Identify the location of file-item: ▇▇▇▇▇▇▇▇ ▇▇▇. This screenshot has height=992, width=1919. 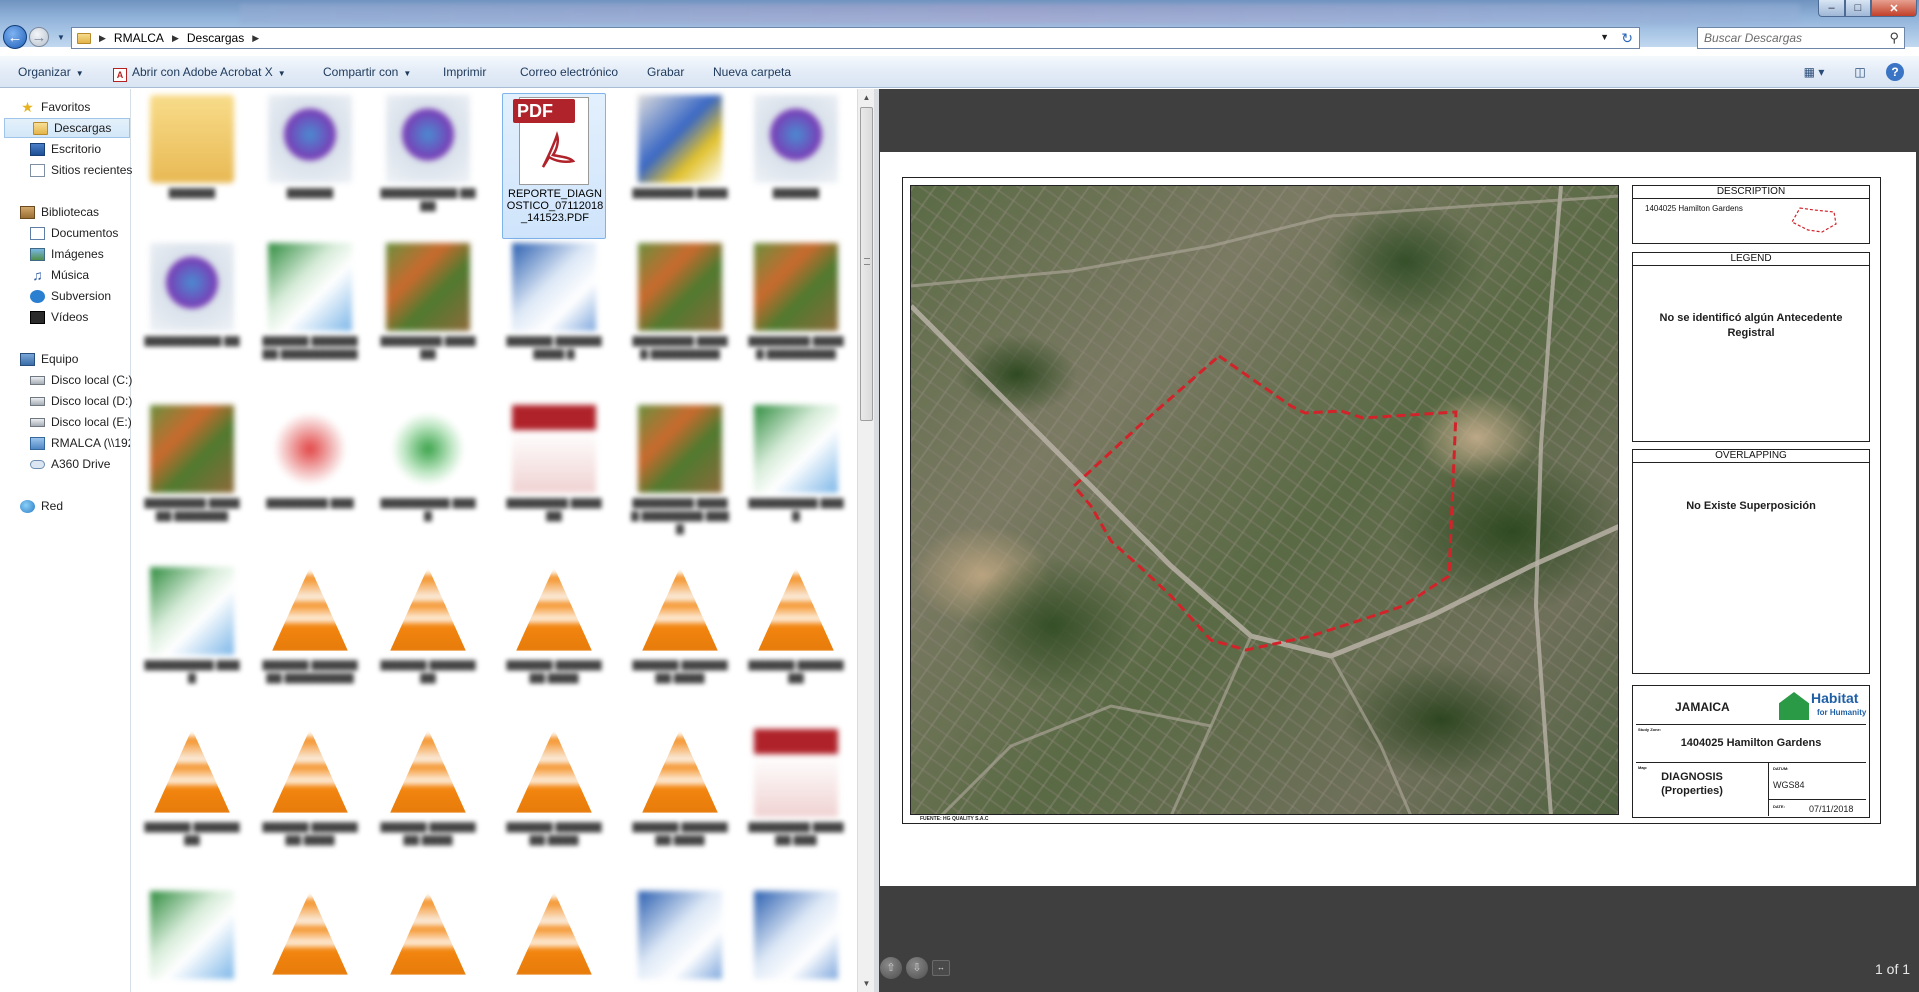
(310, 476).